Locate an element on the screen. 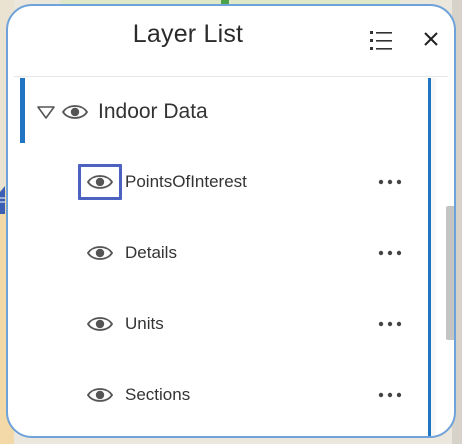  selected-group-accent is located at coordinates (22, 110).